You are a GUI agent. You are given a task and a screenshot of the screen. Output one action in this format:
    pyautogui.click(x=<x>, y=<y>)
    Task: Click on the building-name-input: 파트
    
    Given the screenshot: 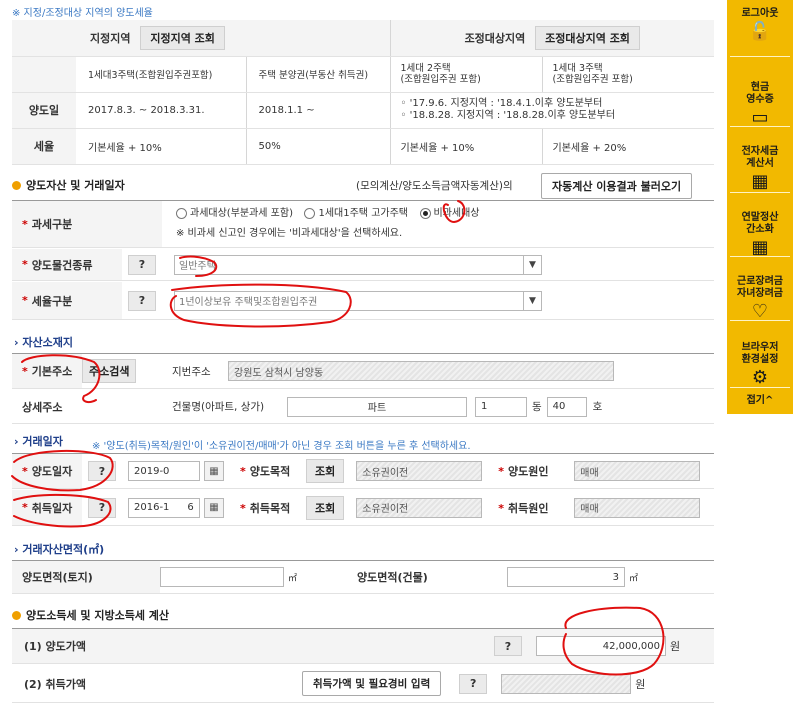 What is the action you would take?
    pyautogui.click(x=377, y=406)
    